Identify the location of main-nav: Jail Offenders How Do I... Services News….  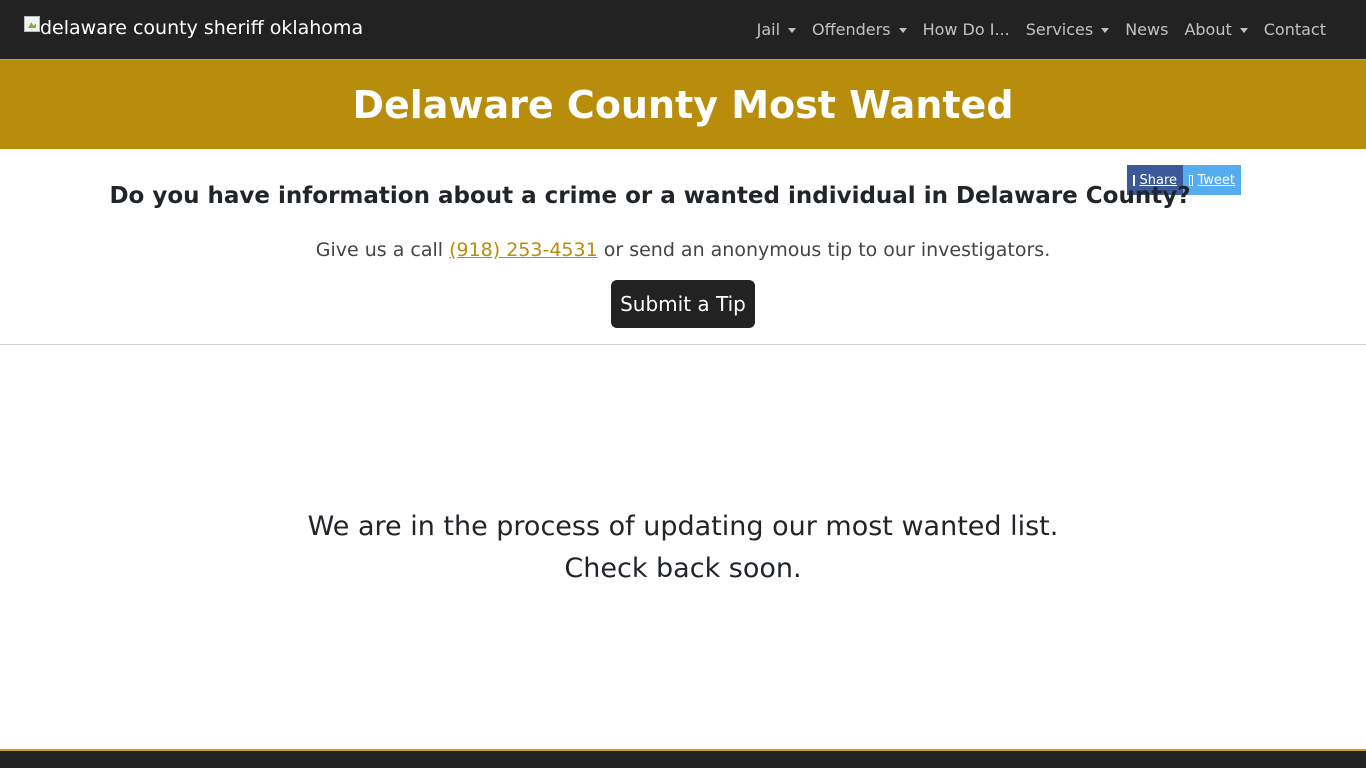
(1041, 30).